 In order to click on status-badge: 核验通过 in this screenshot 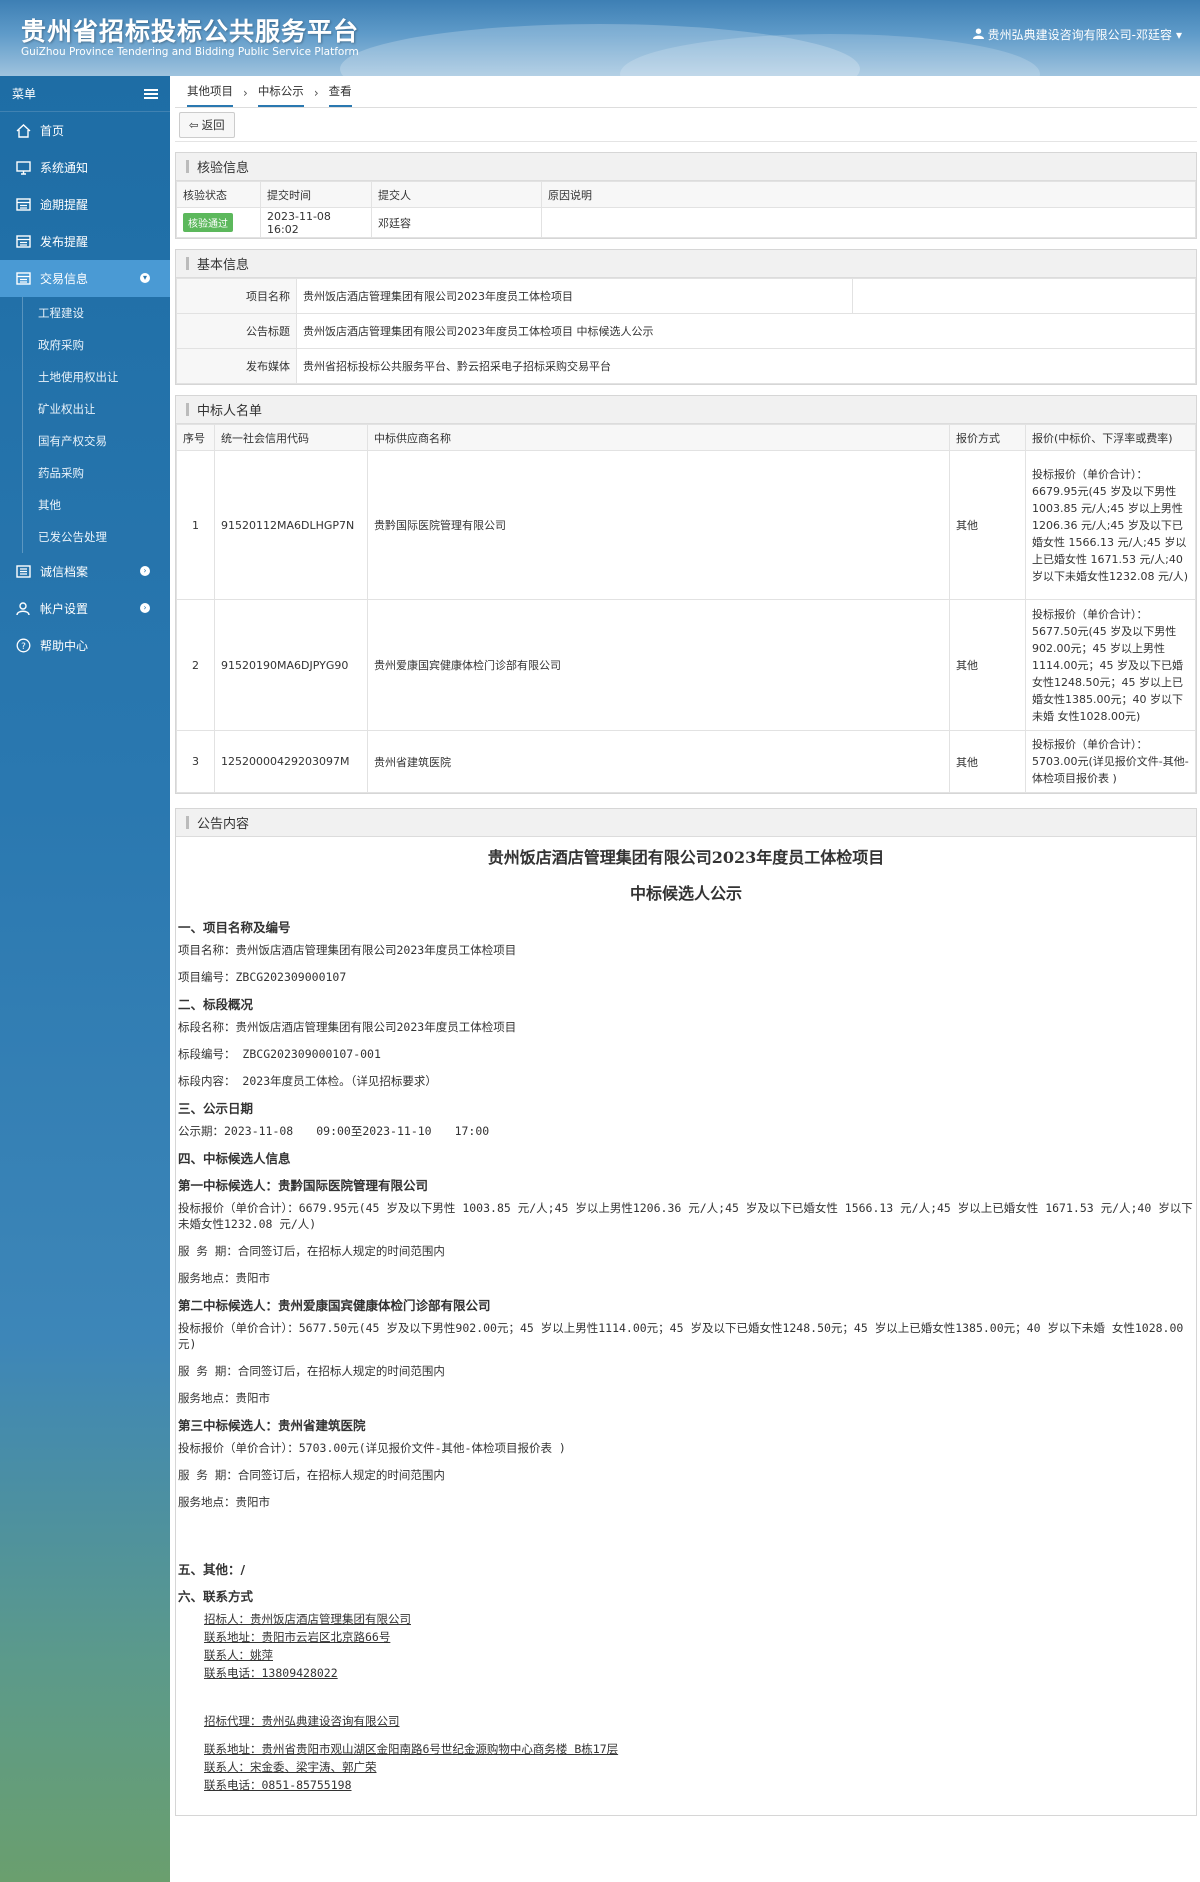, I will do `click(208, 222)`.